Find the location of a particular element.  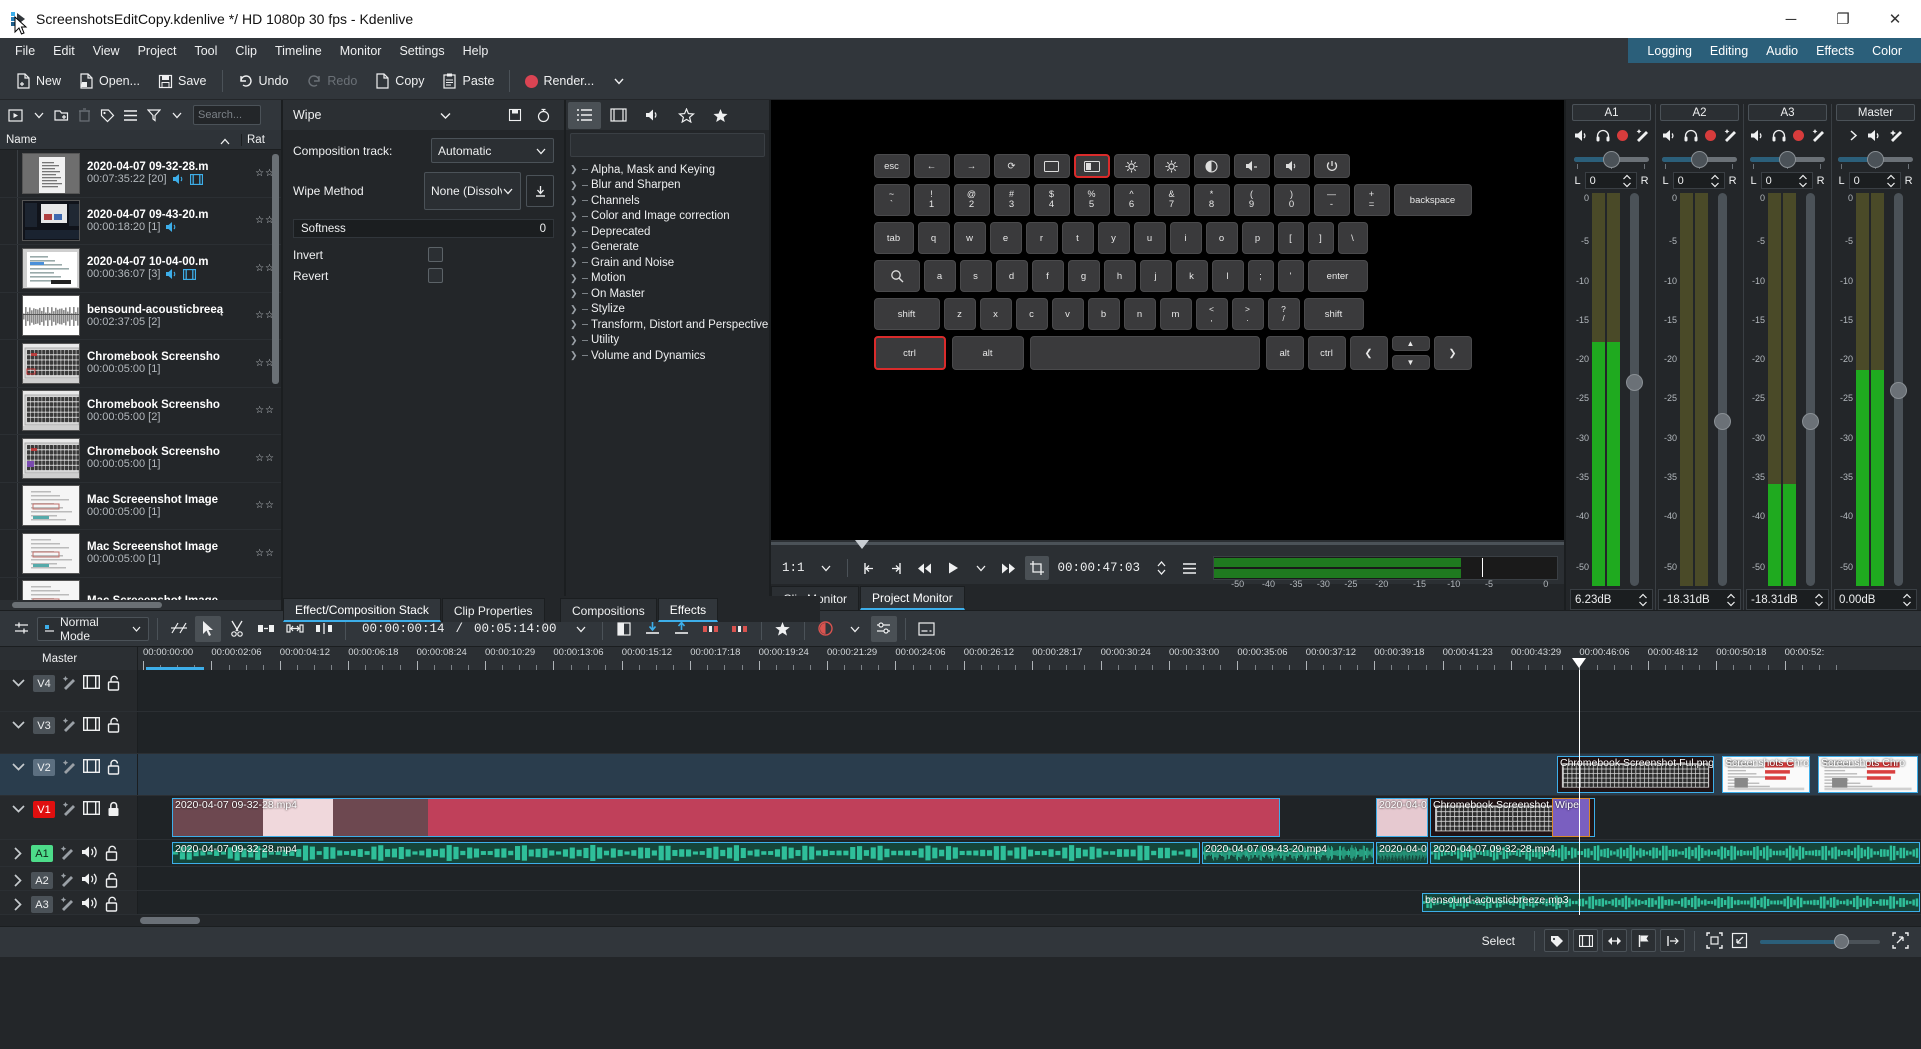

bin-scrollbar is located at coordinates (275, 269).